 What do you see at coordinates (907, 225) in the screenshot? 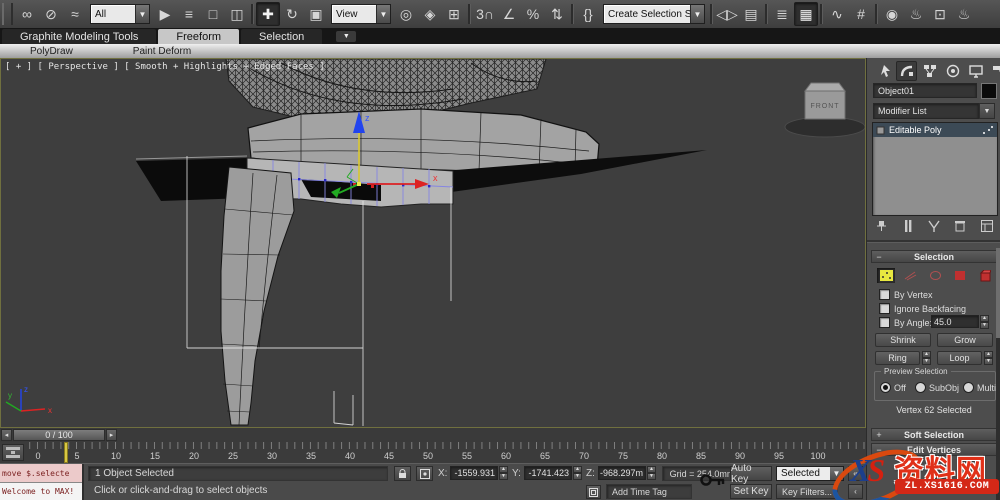
I see `show-end-result-button` at bounding box center [907, 225].